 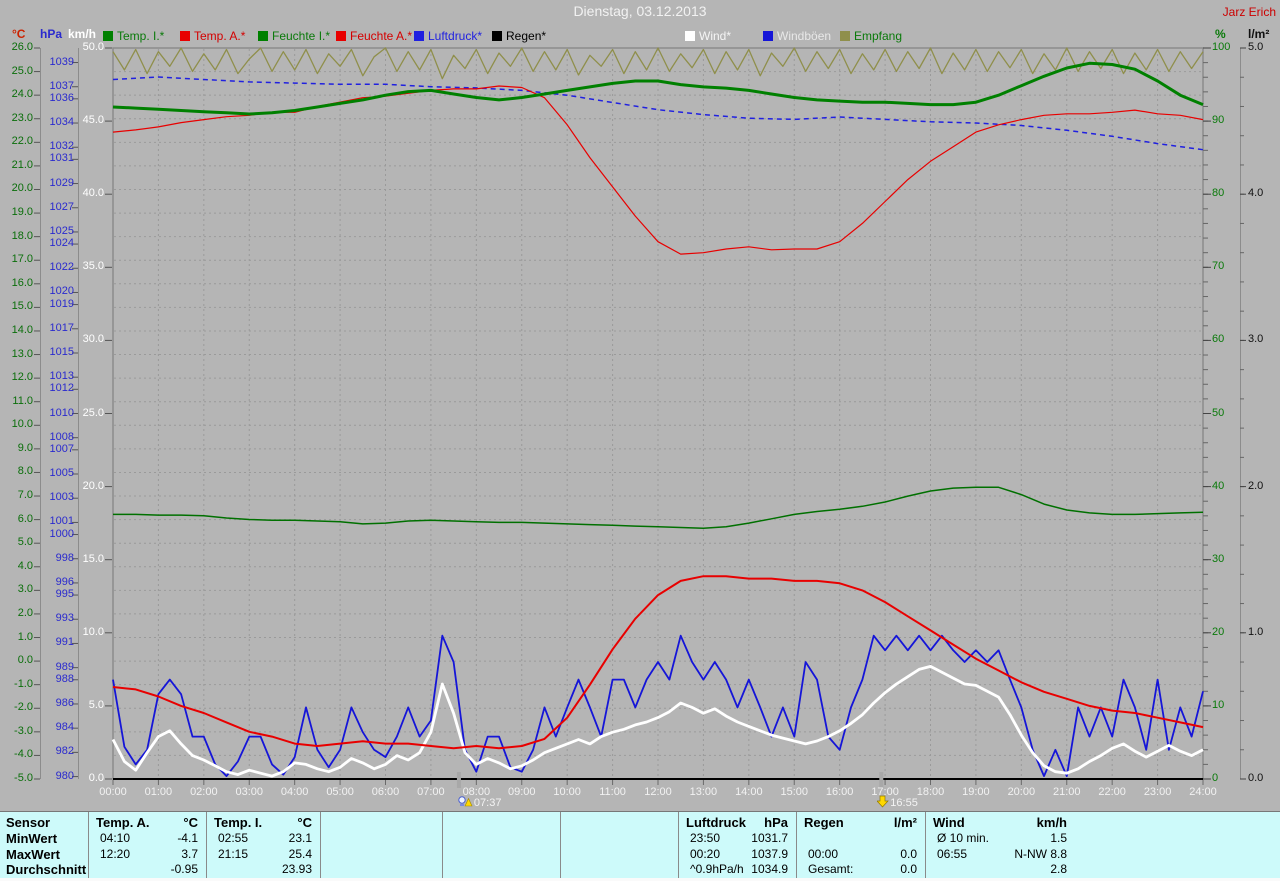 I want to click on axis-tick-label: 50.0, so click(x=93, y=47).